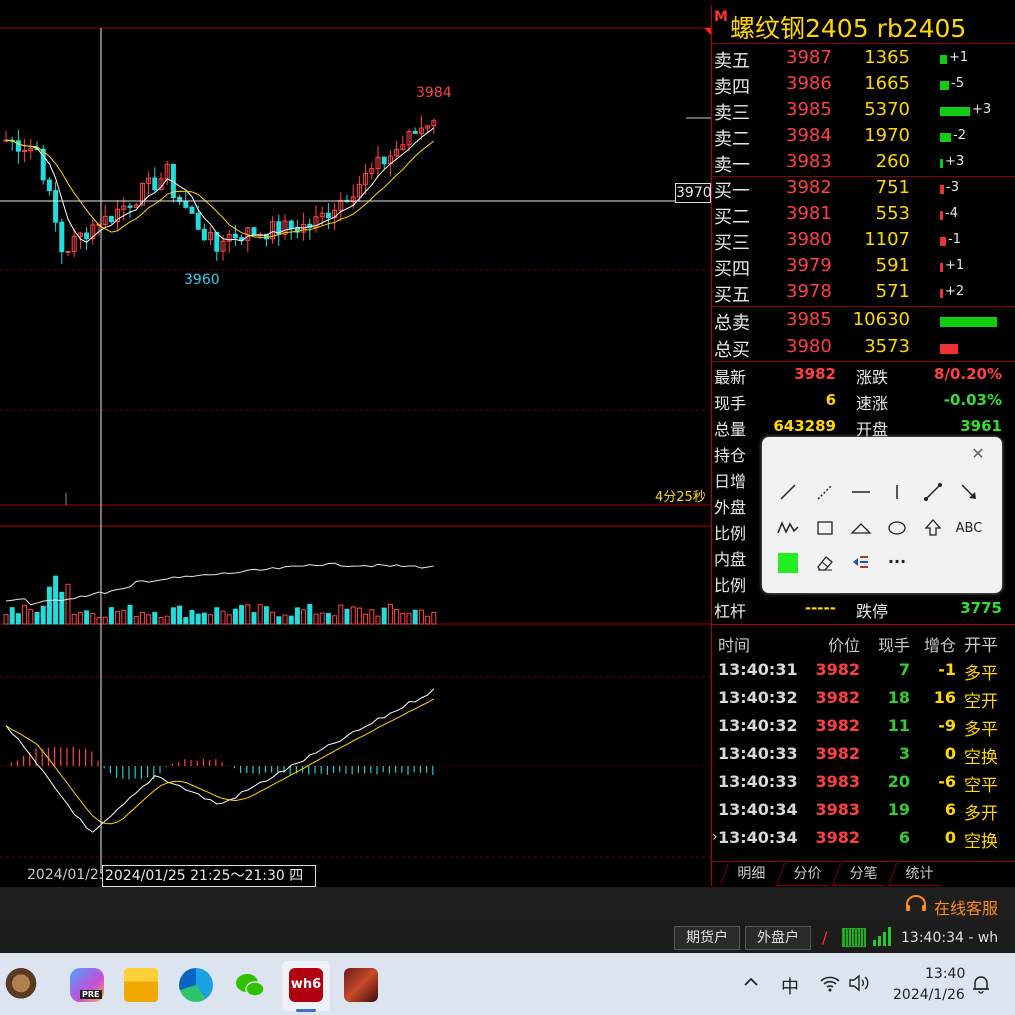 This screenshot has height=1015, width=1015. What do you see at coordinates (969, 492) in the screenshot?
I see `arrow-line-tool-icon` at bounding box center [969, 492].